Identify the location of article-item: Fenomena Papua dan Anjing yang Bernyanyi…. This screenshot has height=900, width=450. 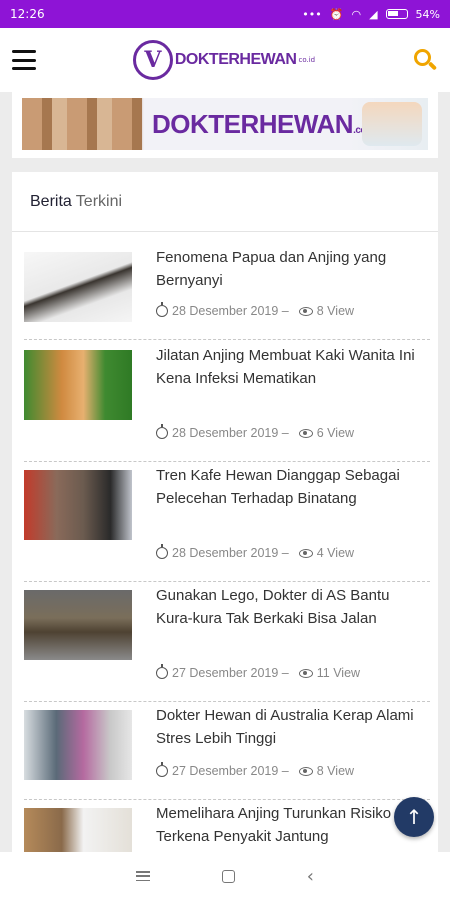
(227, 291).